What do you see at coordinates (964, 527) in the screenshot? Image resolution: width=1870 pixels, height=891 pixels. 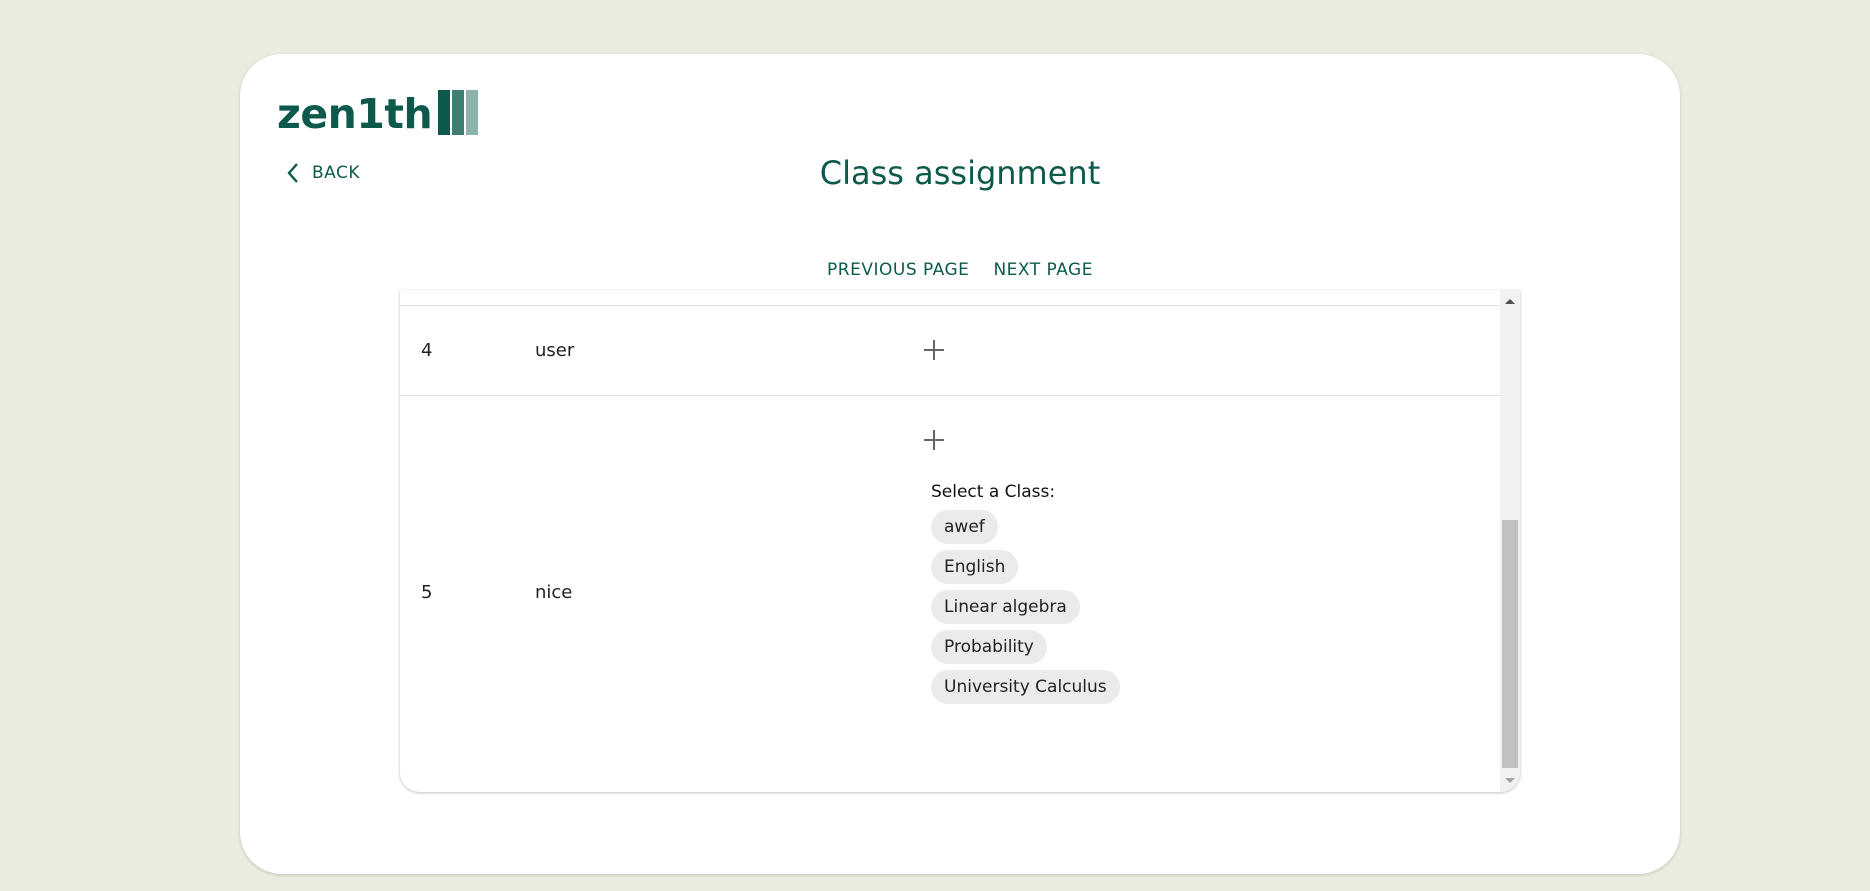 I see `class-chip: awef` at bounding box center [964, 527].